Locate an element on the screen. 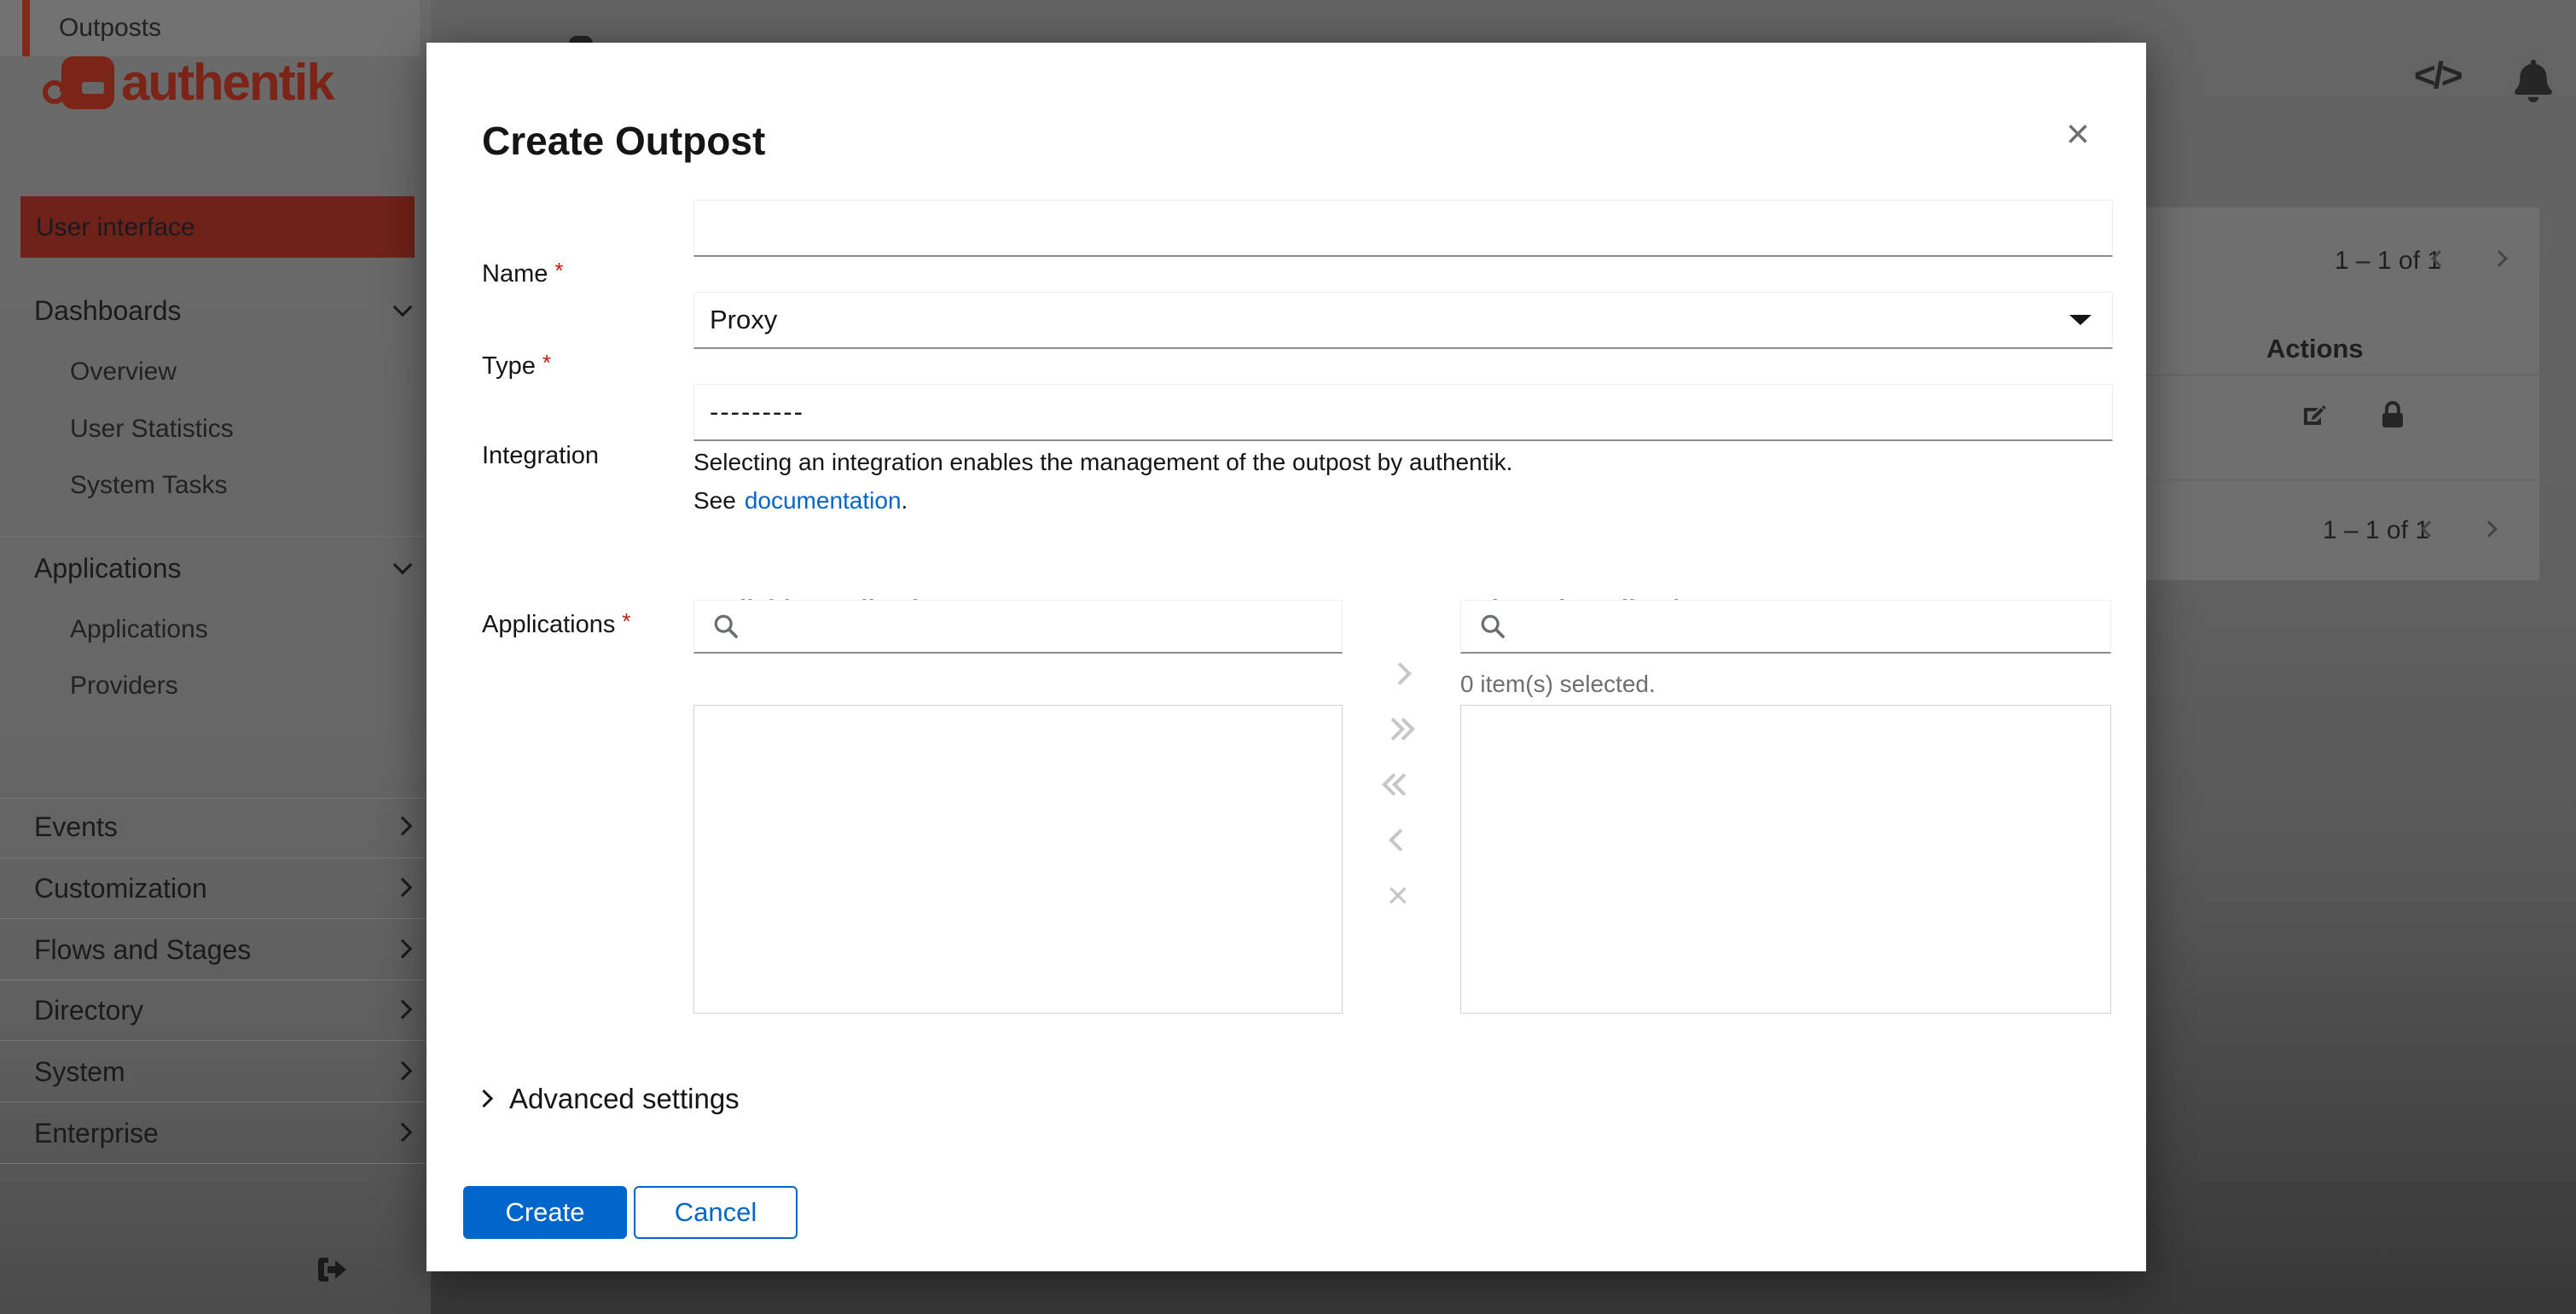 The width and height of the screenshot is (2576, 1314). documentation-link: documentation is located at coordinates (823, 501).